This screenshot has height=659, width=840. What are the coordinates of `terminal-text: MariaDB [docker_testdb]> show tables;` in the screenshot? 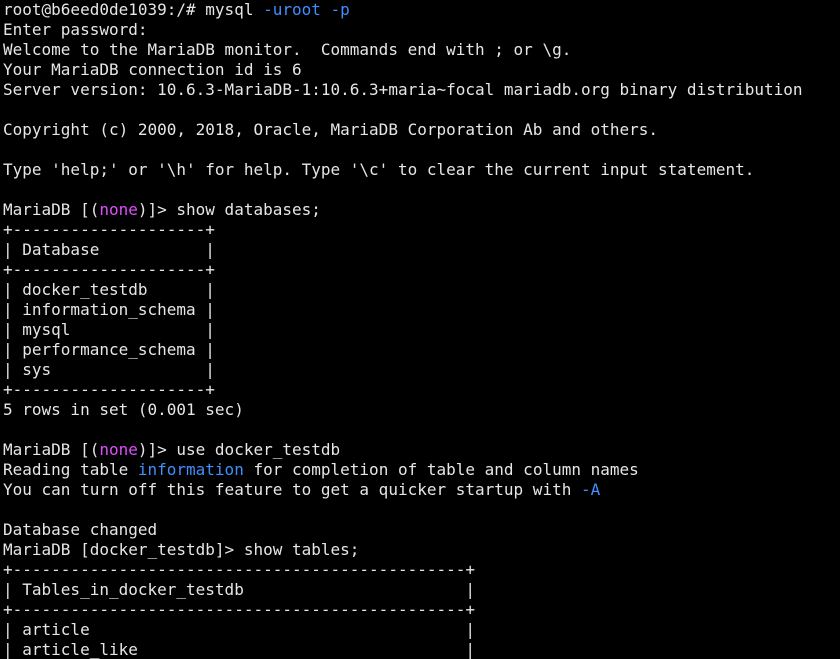 It's located at (181, 549).